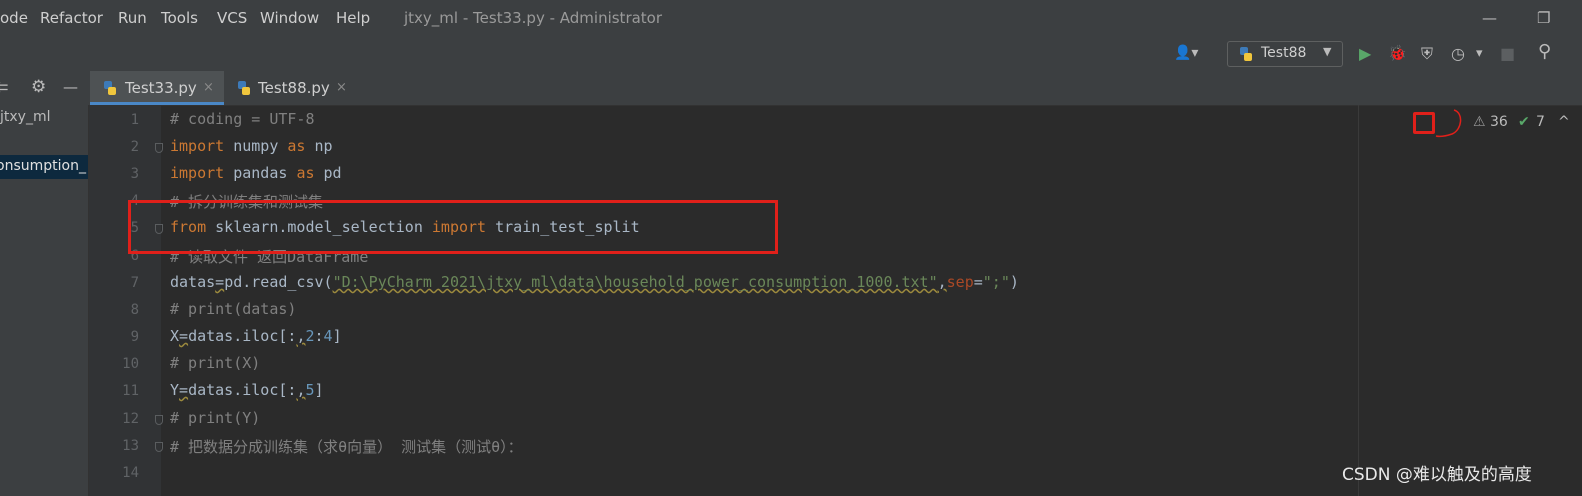 This screenshot has height=496, width=1582. Describe the element at coordinates (251, 146) in the screenshot. I see `code-line-2: import numpy as np` at that location.